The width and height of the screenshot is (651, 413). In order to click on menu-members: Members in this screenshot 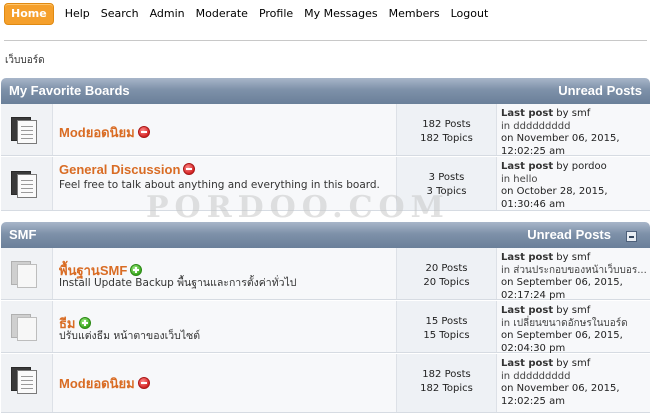, I will do `click(414, 14)`.